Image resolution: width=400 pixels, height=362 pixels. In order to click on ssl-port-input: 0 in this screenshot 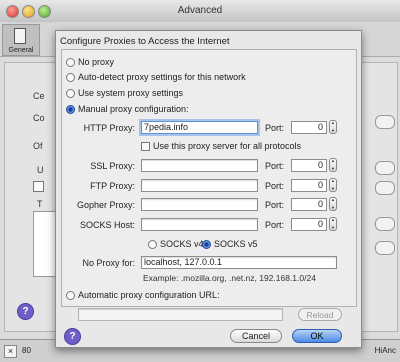, I will do `click(309, 165)`.